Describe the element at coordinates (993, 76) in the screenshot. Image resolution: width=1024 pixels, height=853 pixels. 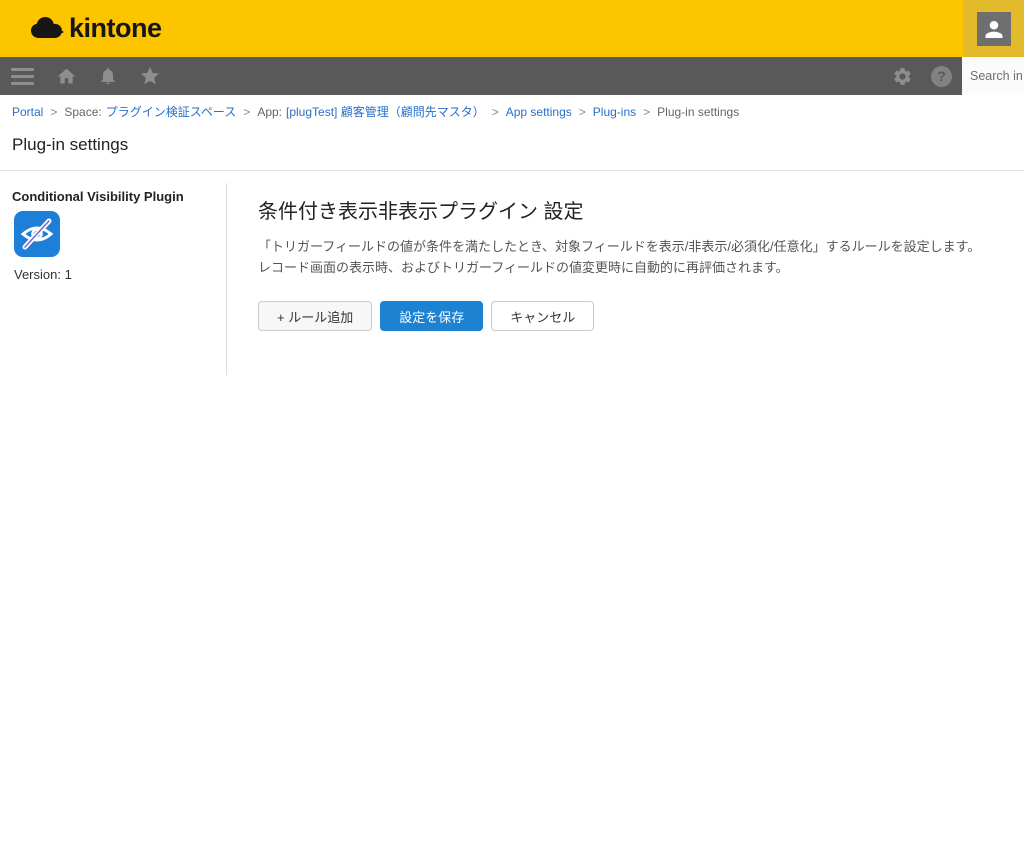
I see `search-input` at that location.